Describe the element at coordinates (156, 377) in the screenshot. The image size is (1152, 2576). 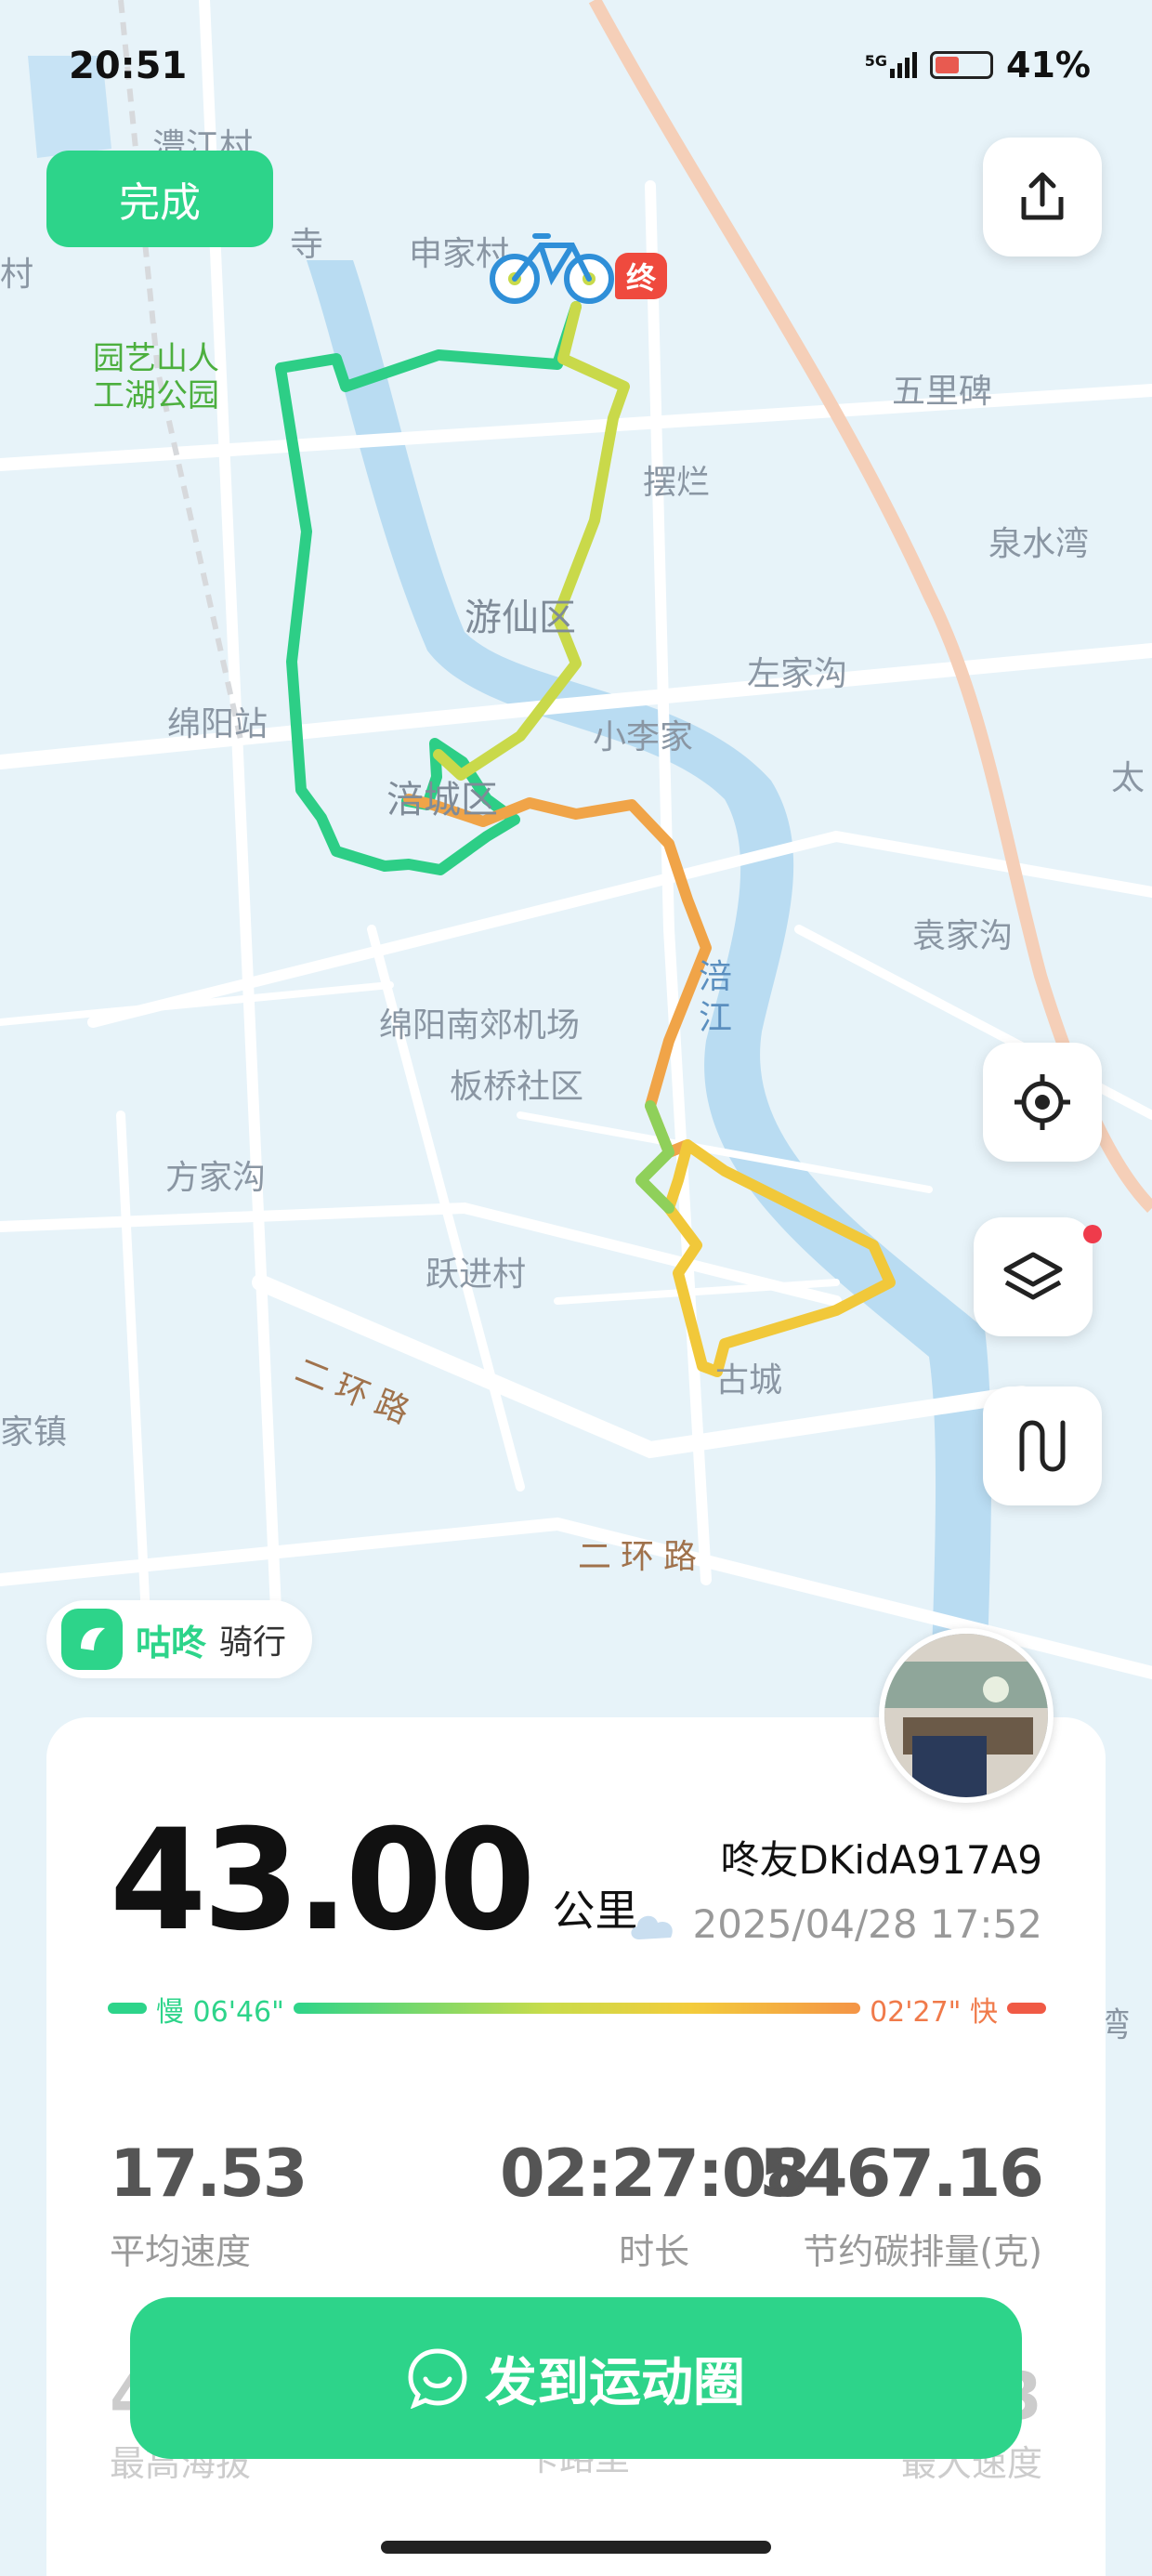
I see `map-label-park: 园艺山人 工湖公园` at that location.